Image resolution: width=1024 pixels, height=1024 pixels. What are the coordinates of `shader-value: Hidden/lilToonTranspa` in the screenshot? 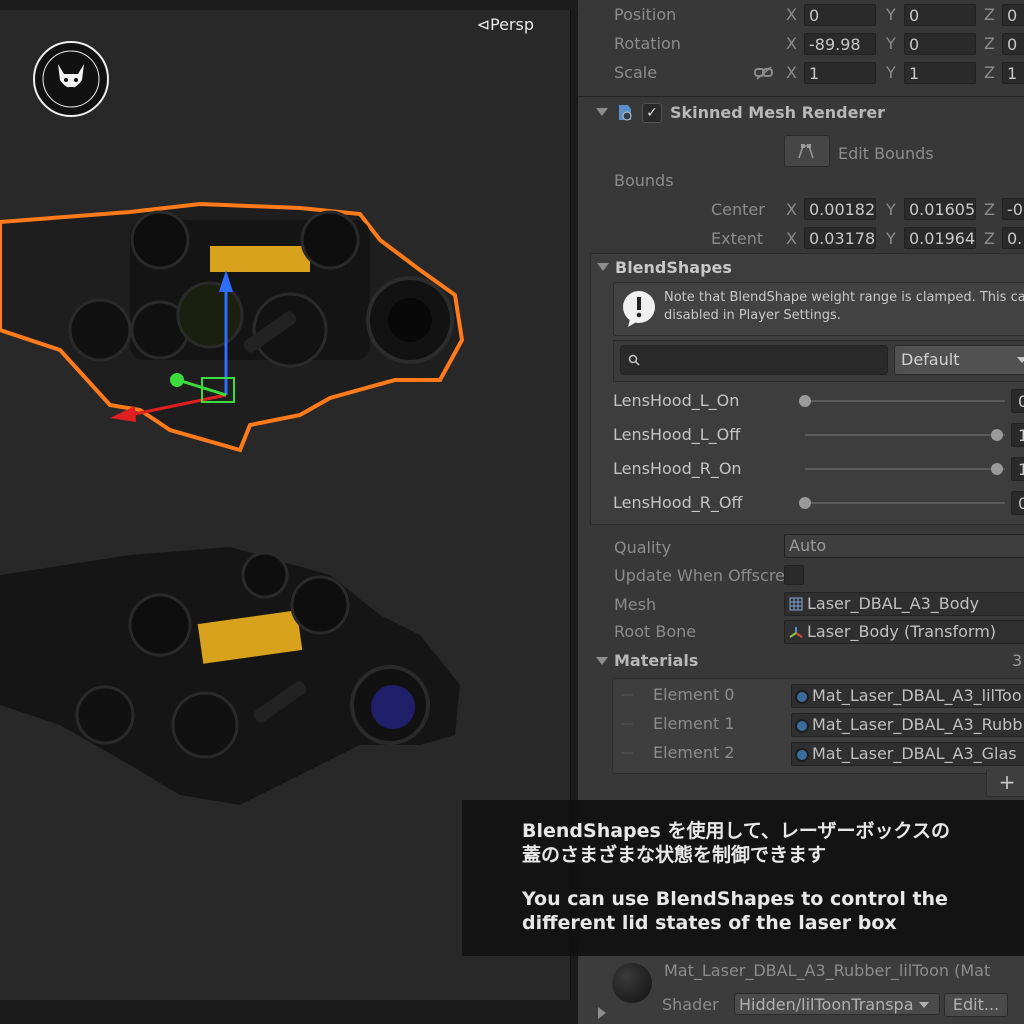 It's located at (826, 1004).